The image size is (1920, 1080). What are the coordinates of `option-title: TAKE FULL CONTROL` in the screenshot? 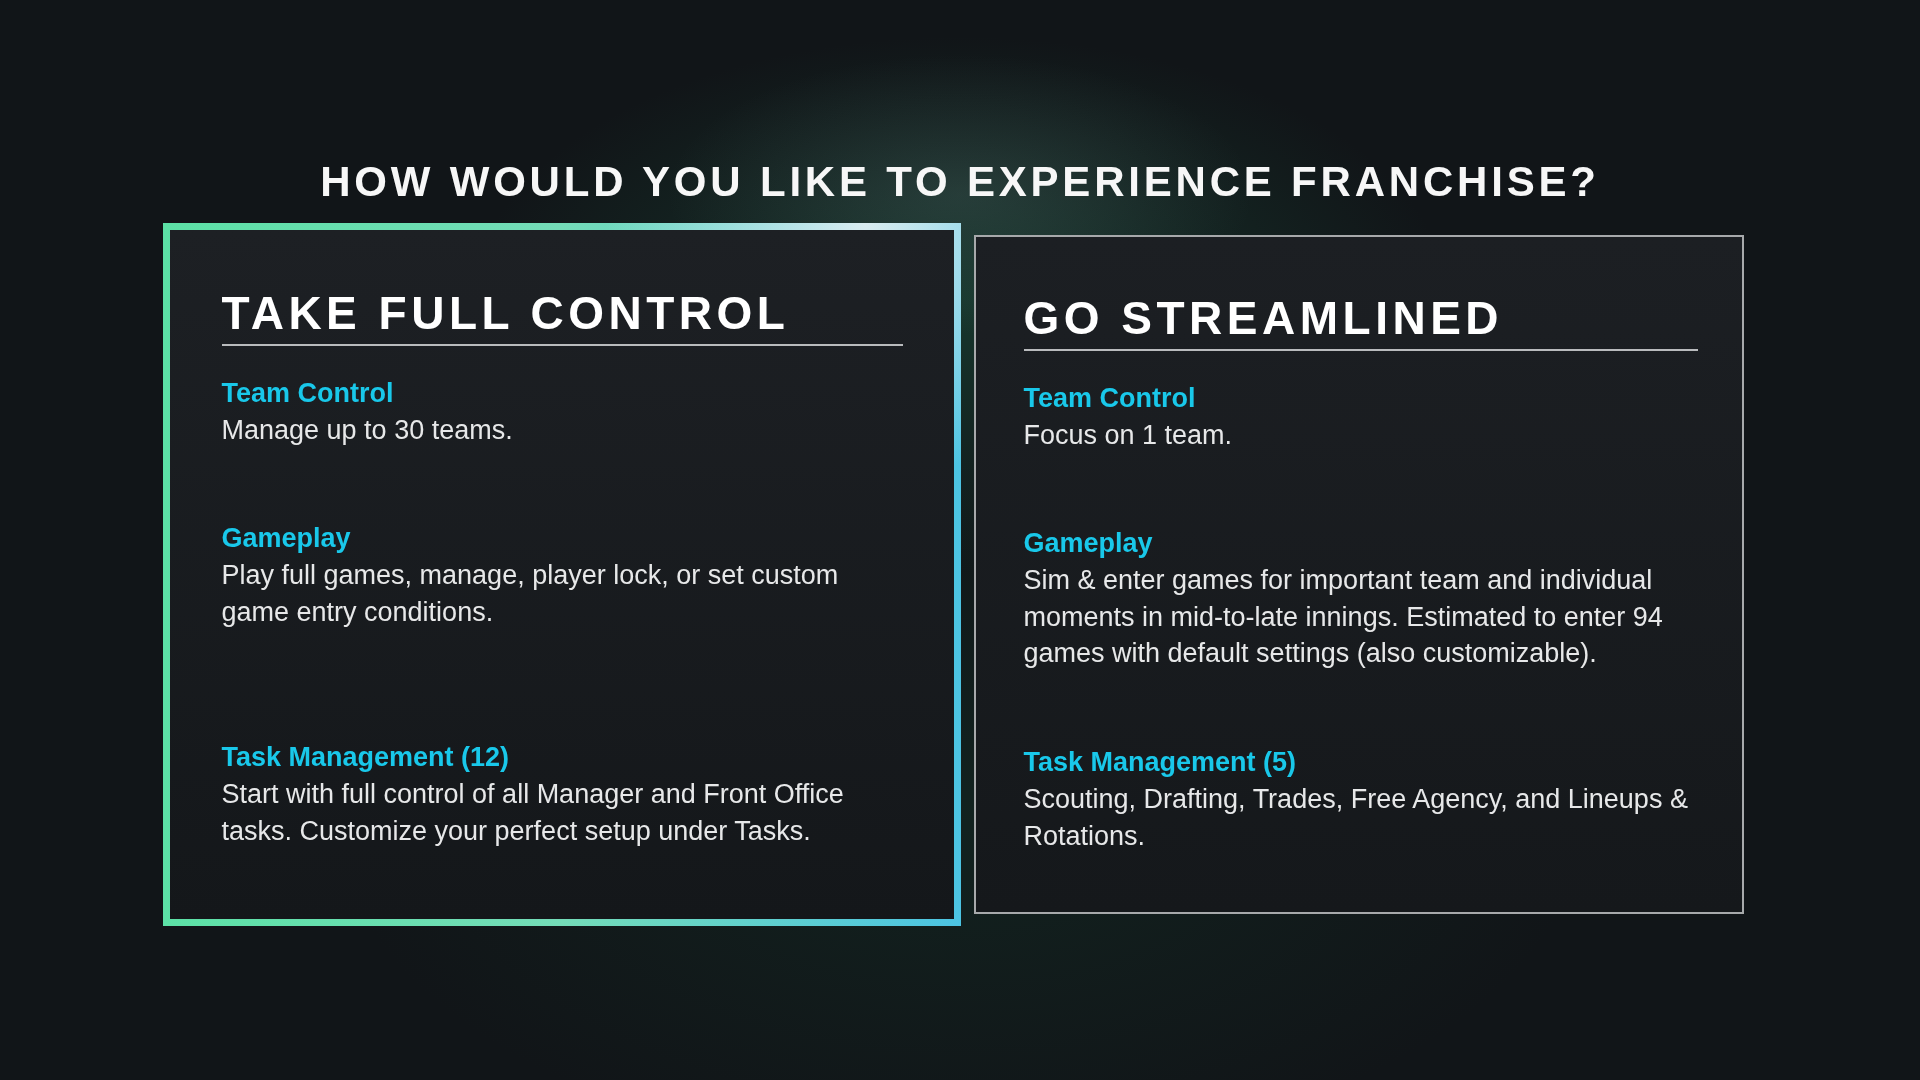 It's located at (506, 313).